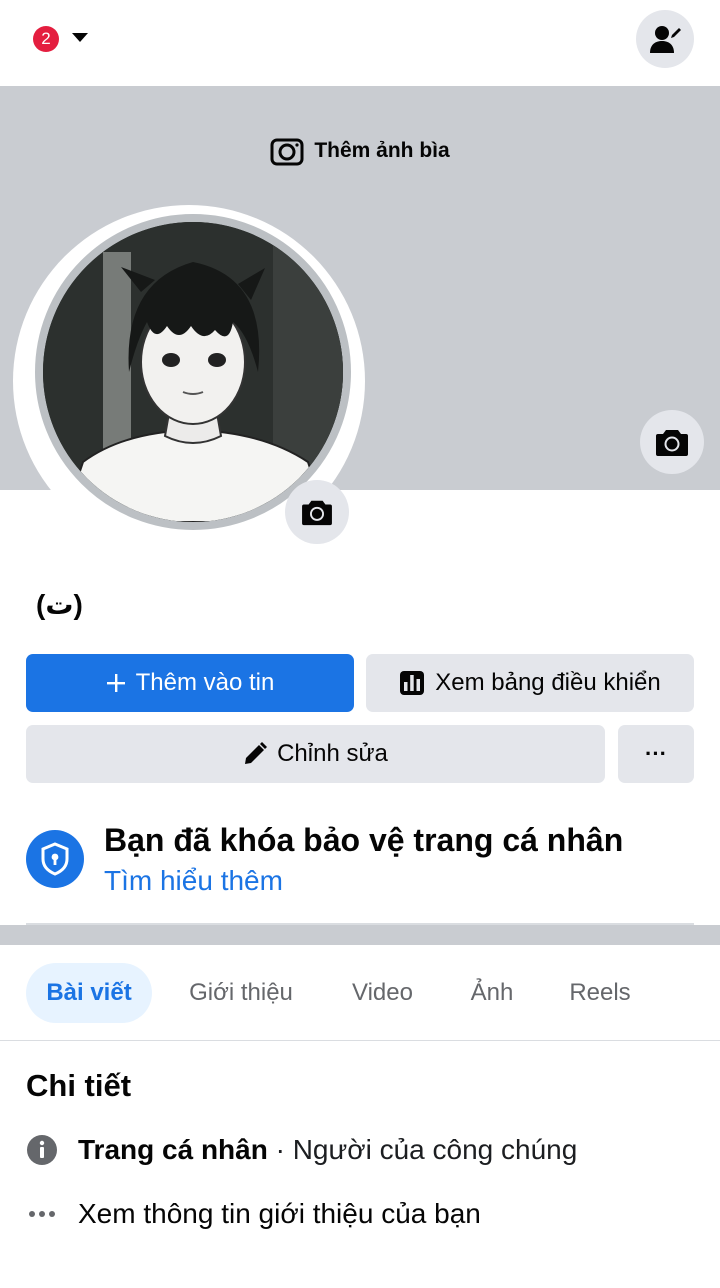  I want to click on profile-tabs: Bài viết Giới thiệu Video Ảnh Reels, so click(360, 993).